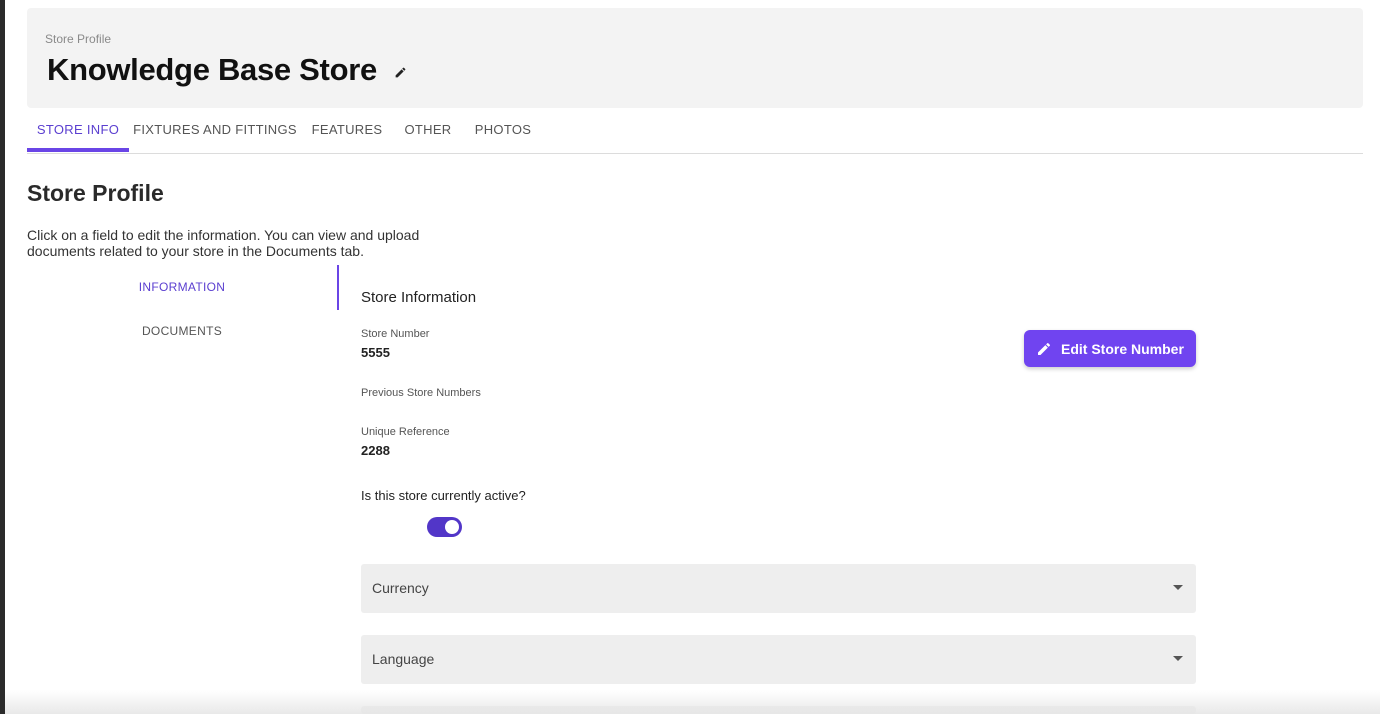 The width and height of the screenshot is (1380, 714). What do you see at coordinates (375, 450) in the screenshot?
I see `unique-reference-value: 2288` at bounding box center [375, 450].